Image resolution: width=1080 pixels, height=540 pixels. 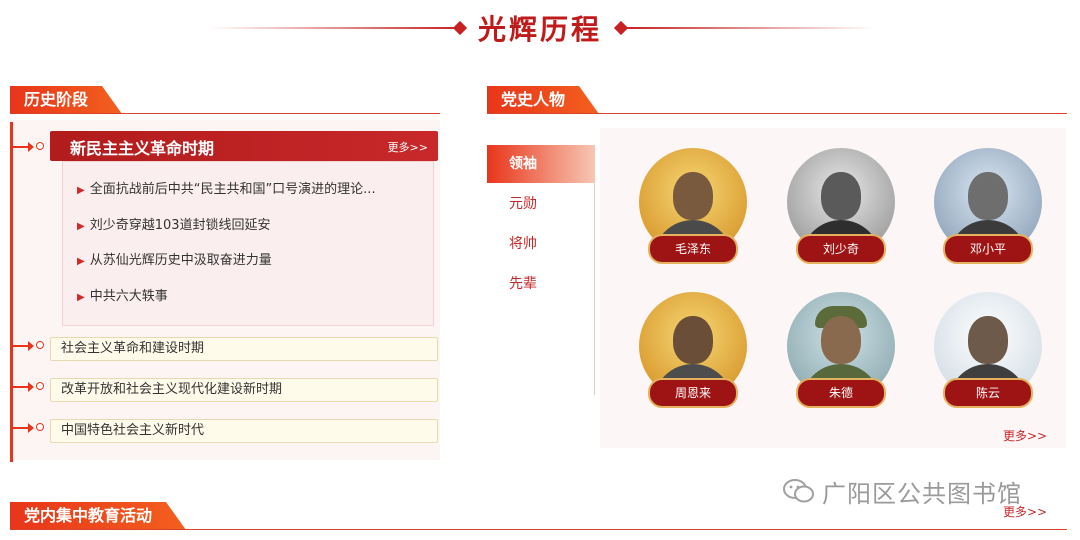 What do you see at coordinates (122, 294) in the screenshot?
I see `article-link: ▶ 中共六大轶事` at bounding box center [122, 294].